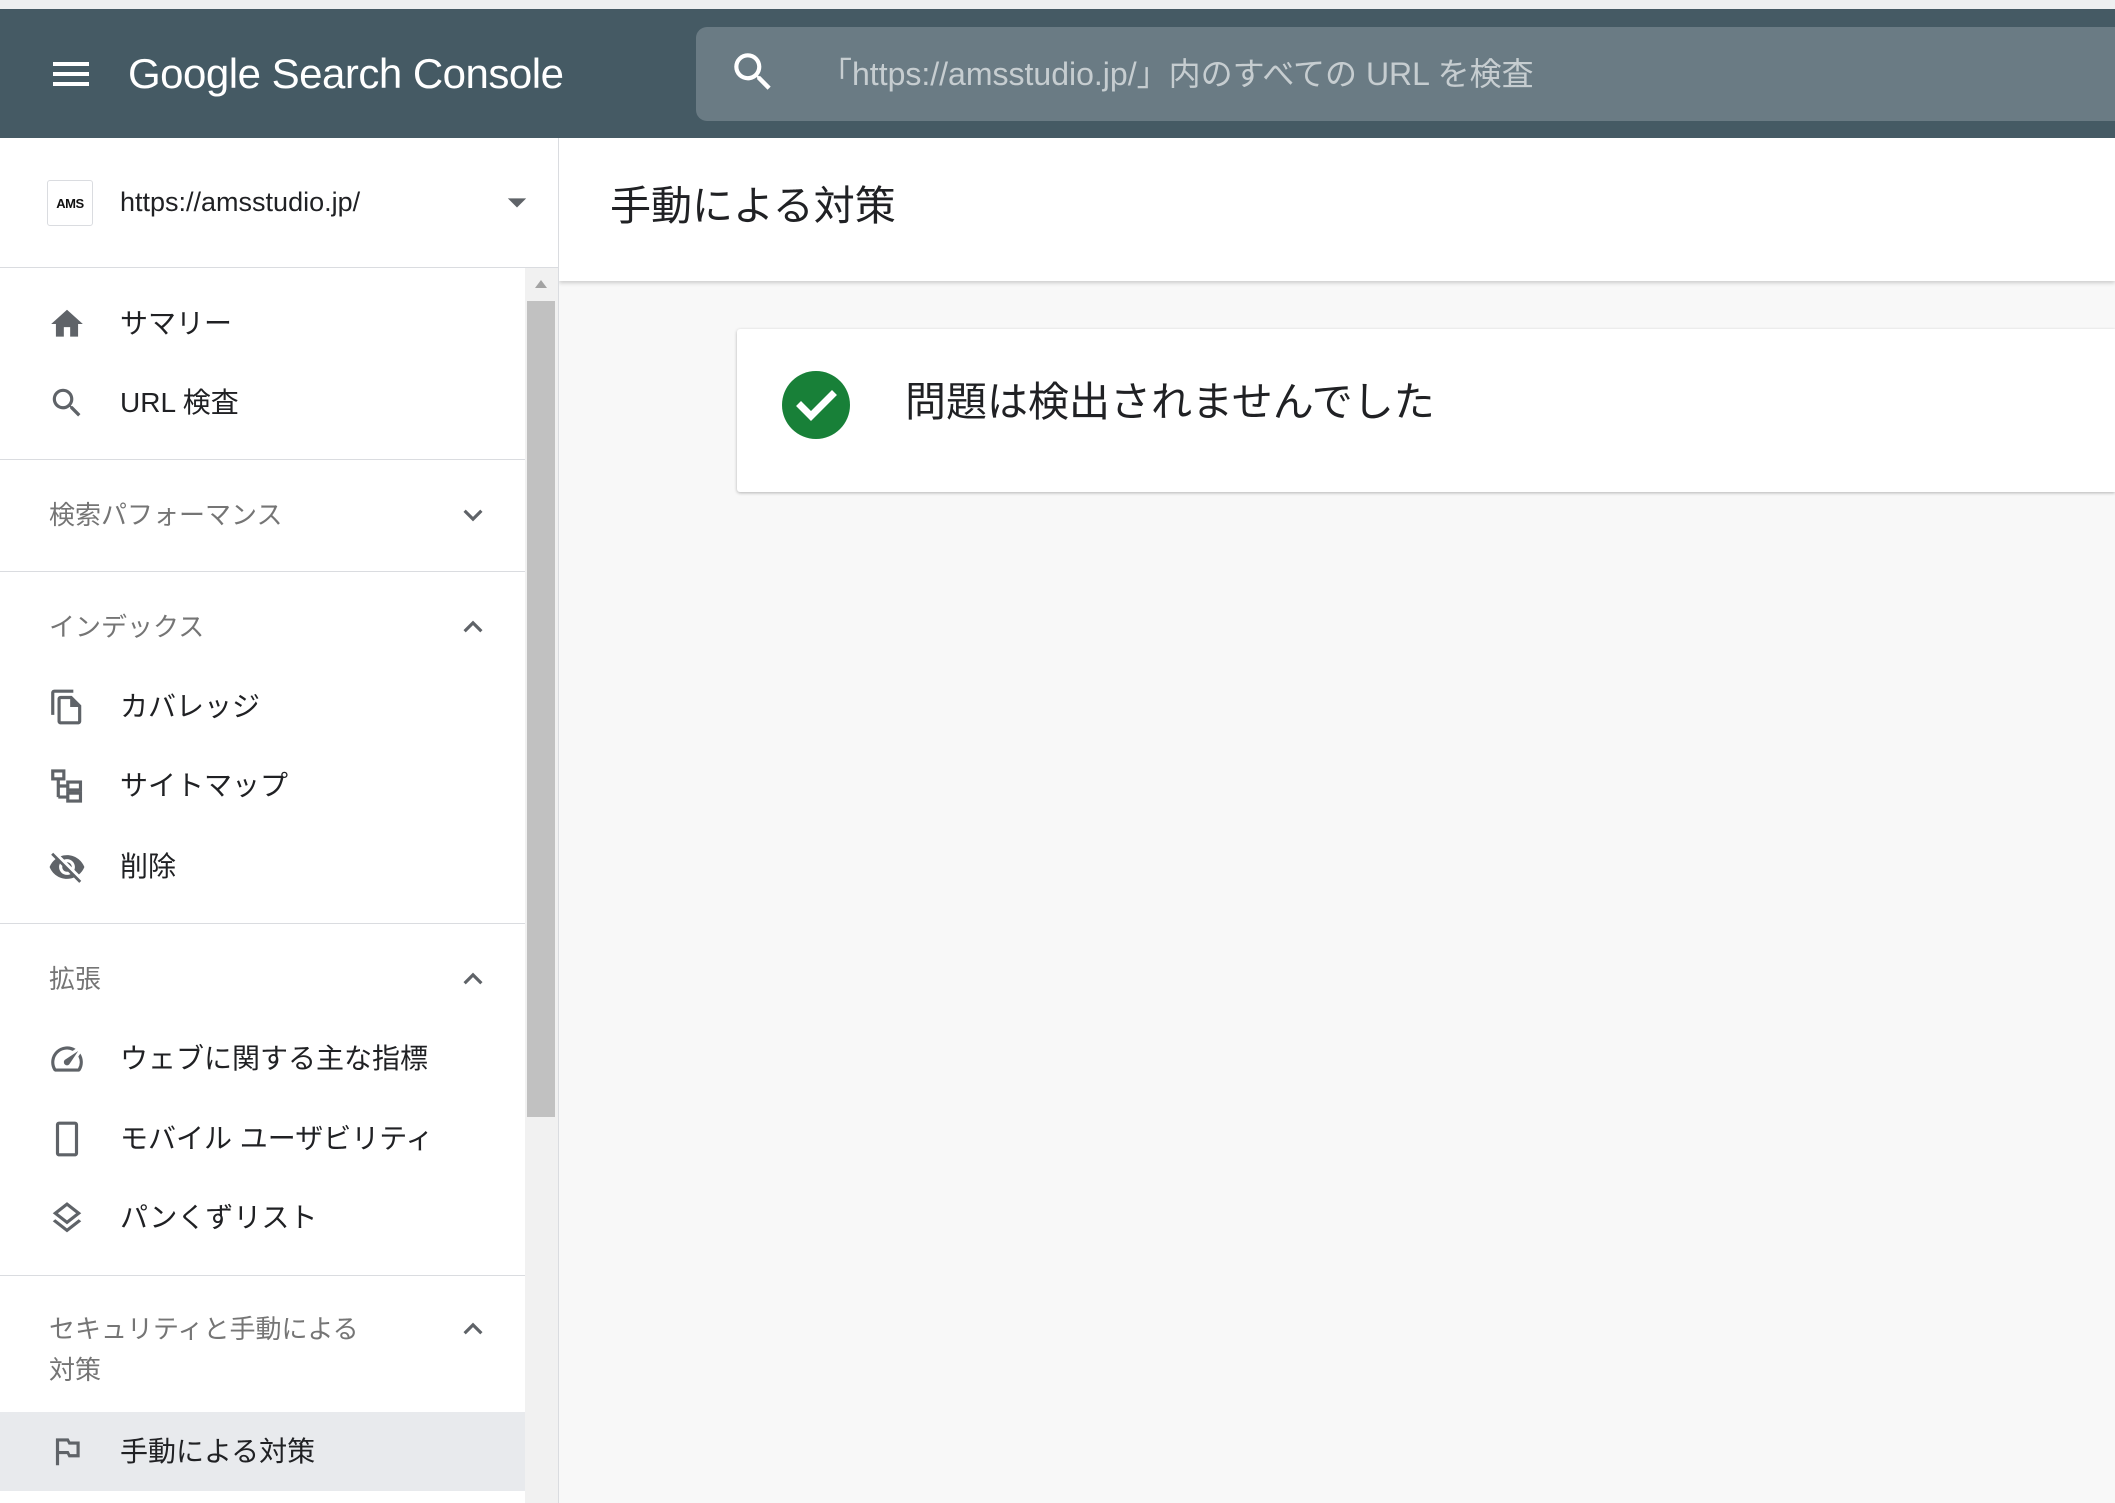 Image resolution: width=2115 pixels, height=1503 pixels. What do you see at coordinates (67, 786) in the screenshot?
I see `sitemap-icon` at bounding box center [67, 786].